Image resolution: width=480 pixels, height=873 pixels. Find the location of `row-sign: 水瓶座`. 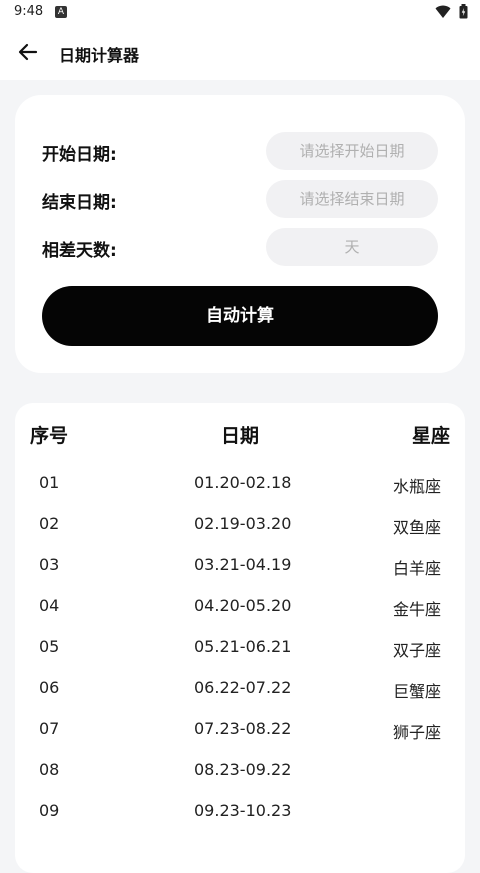

row-sign: 水瓶座 is located at coordinates (416, 486).